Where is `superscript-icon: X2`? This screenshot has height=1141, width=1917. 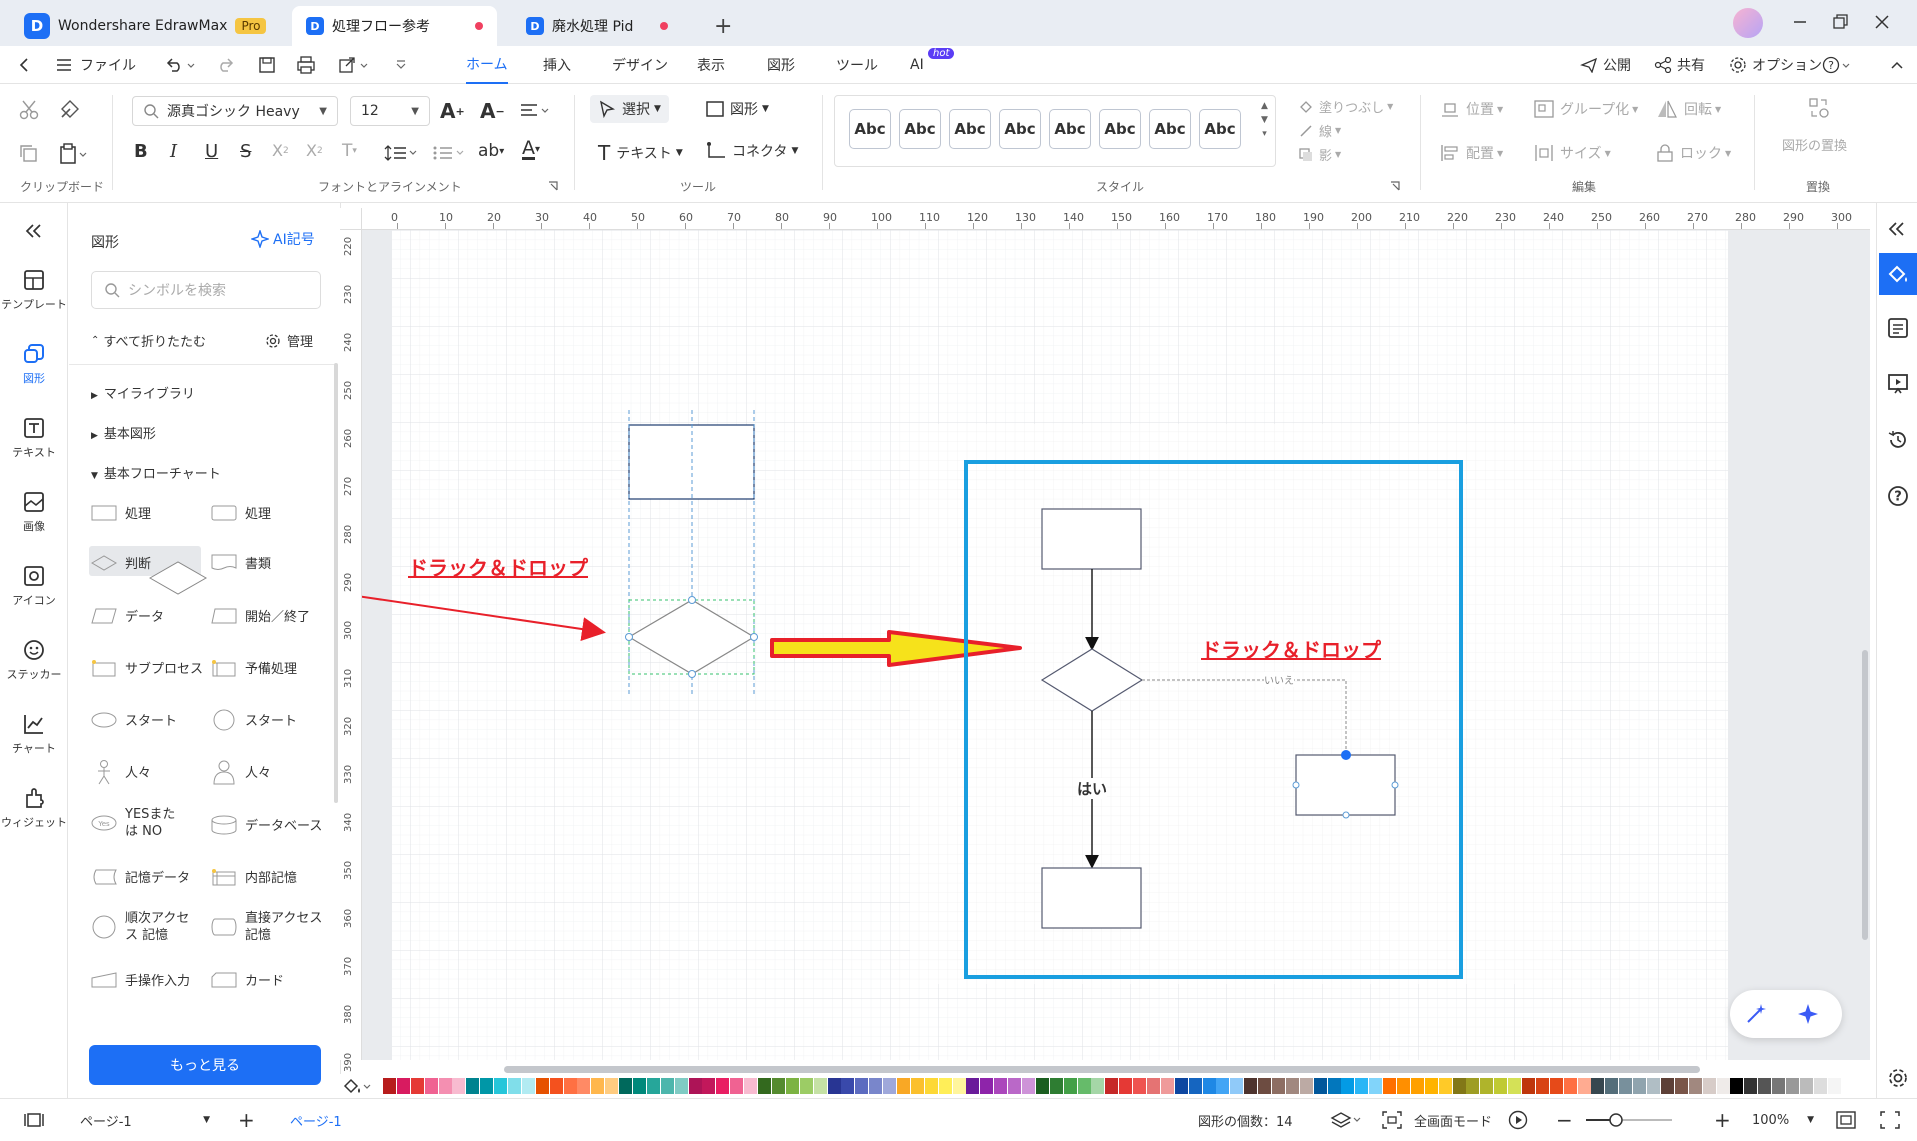 superscript-icon: X2 is located at coordinates (280, 150).